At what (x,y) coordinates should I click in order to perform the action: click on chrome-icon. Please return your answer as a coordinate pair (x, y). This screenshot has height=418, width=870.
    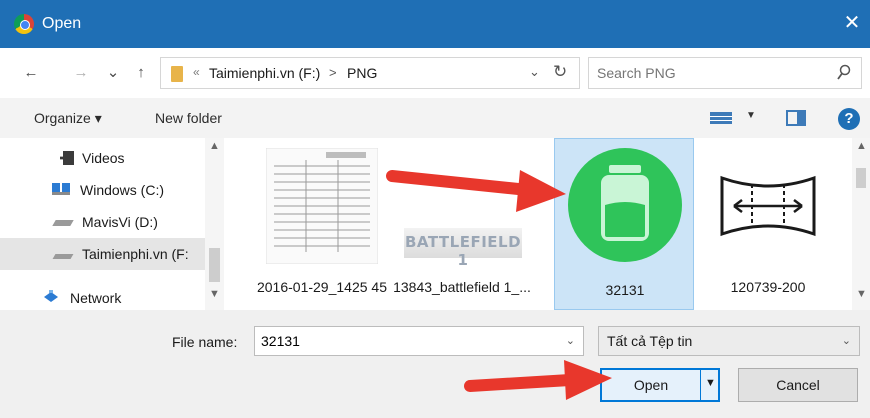
    Looking at the image, I should click on (24, 24).